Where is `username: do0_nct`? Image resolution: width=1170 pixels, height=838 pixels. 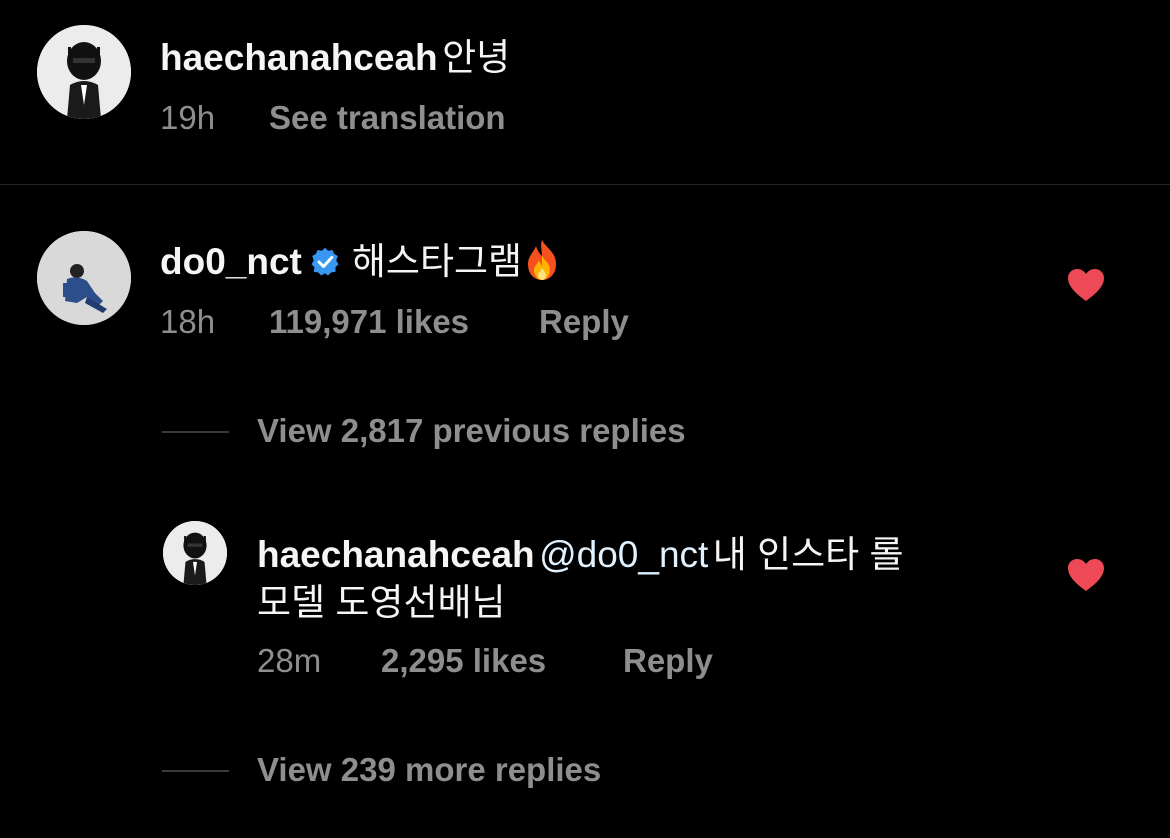
username: do0_nct is located at coordinates (231, 261).